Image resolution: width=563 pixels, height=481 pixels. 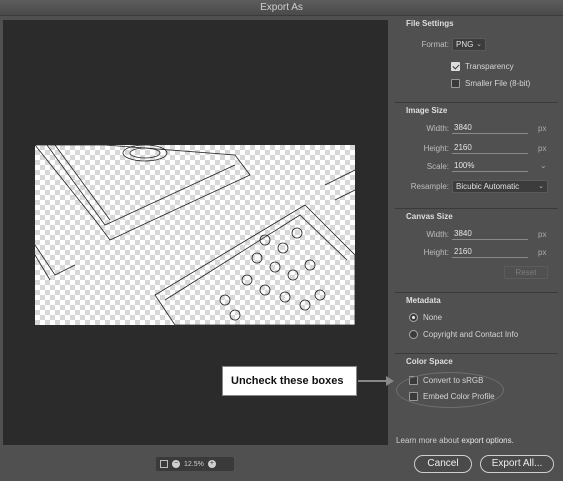 What do you see at coordinates (498, 83) in the screenshot?
I see `smaller-file-label: Smaller File (8-bit)` at bounding box center [498, 83].